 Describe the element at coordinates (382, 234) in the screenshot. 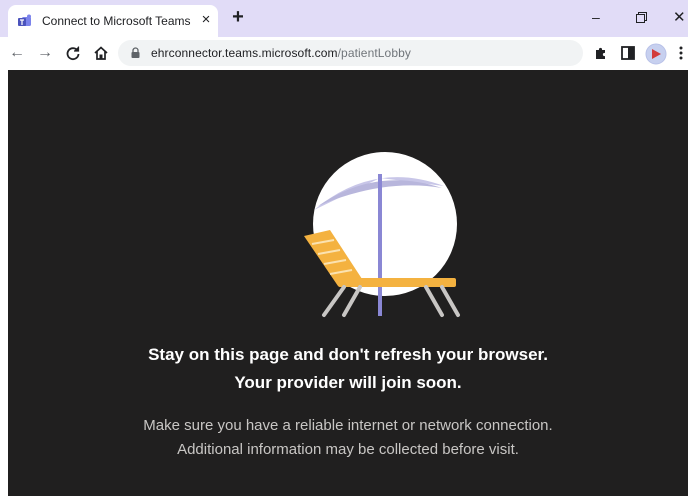

I see `beach-chair-umbrella-icon` at that location.